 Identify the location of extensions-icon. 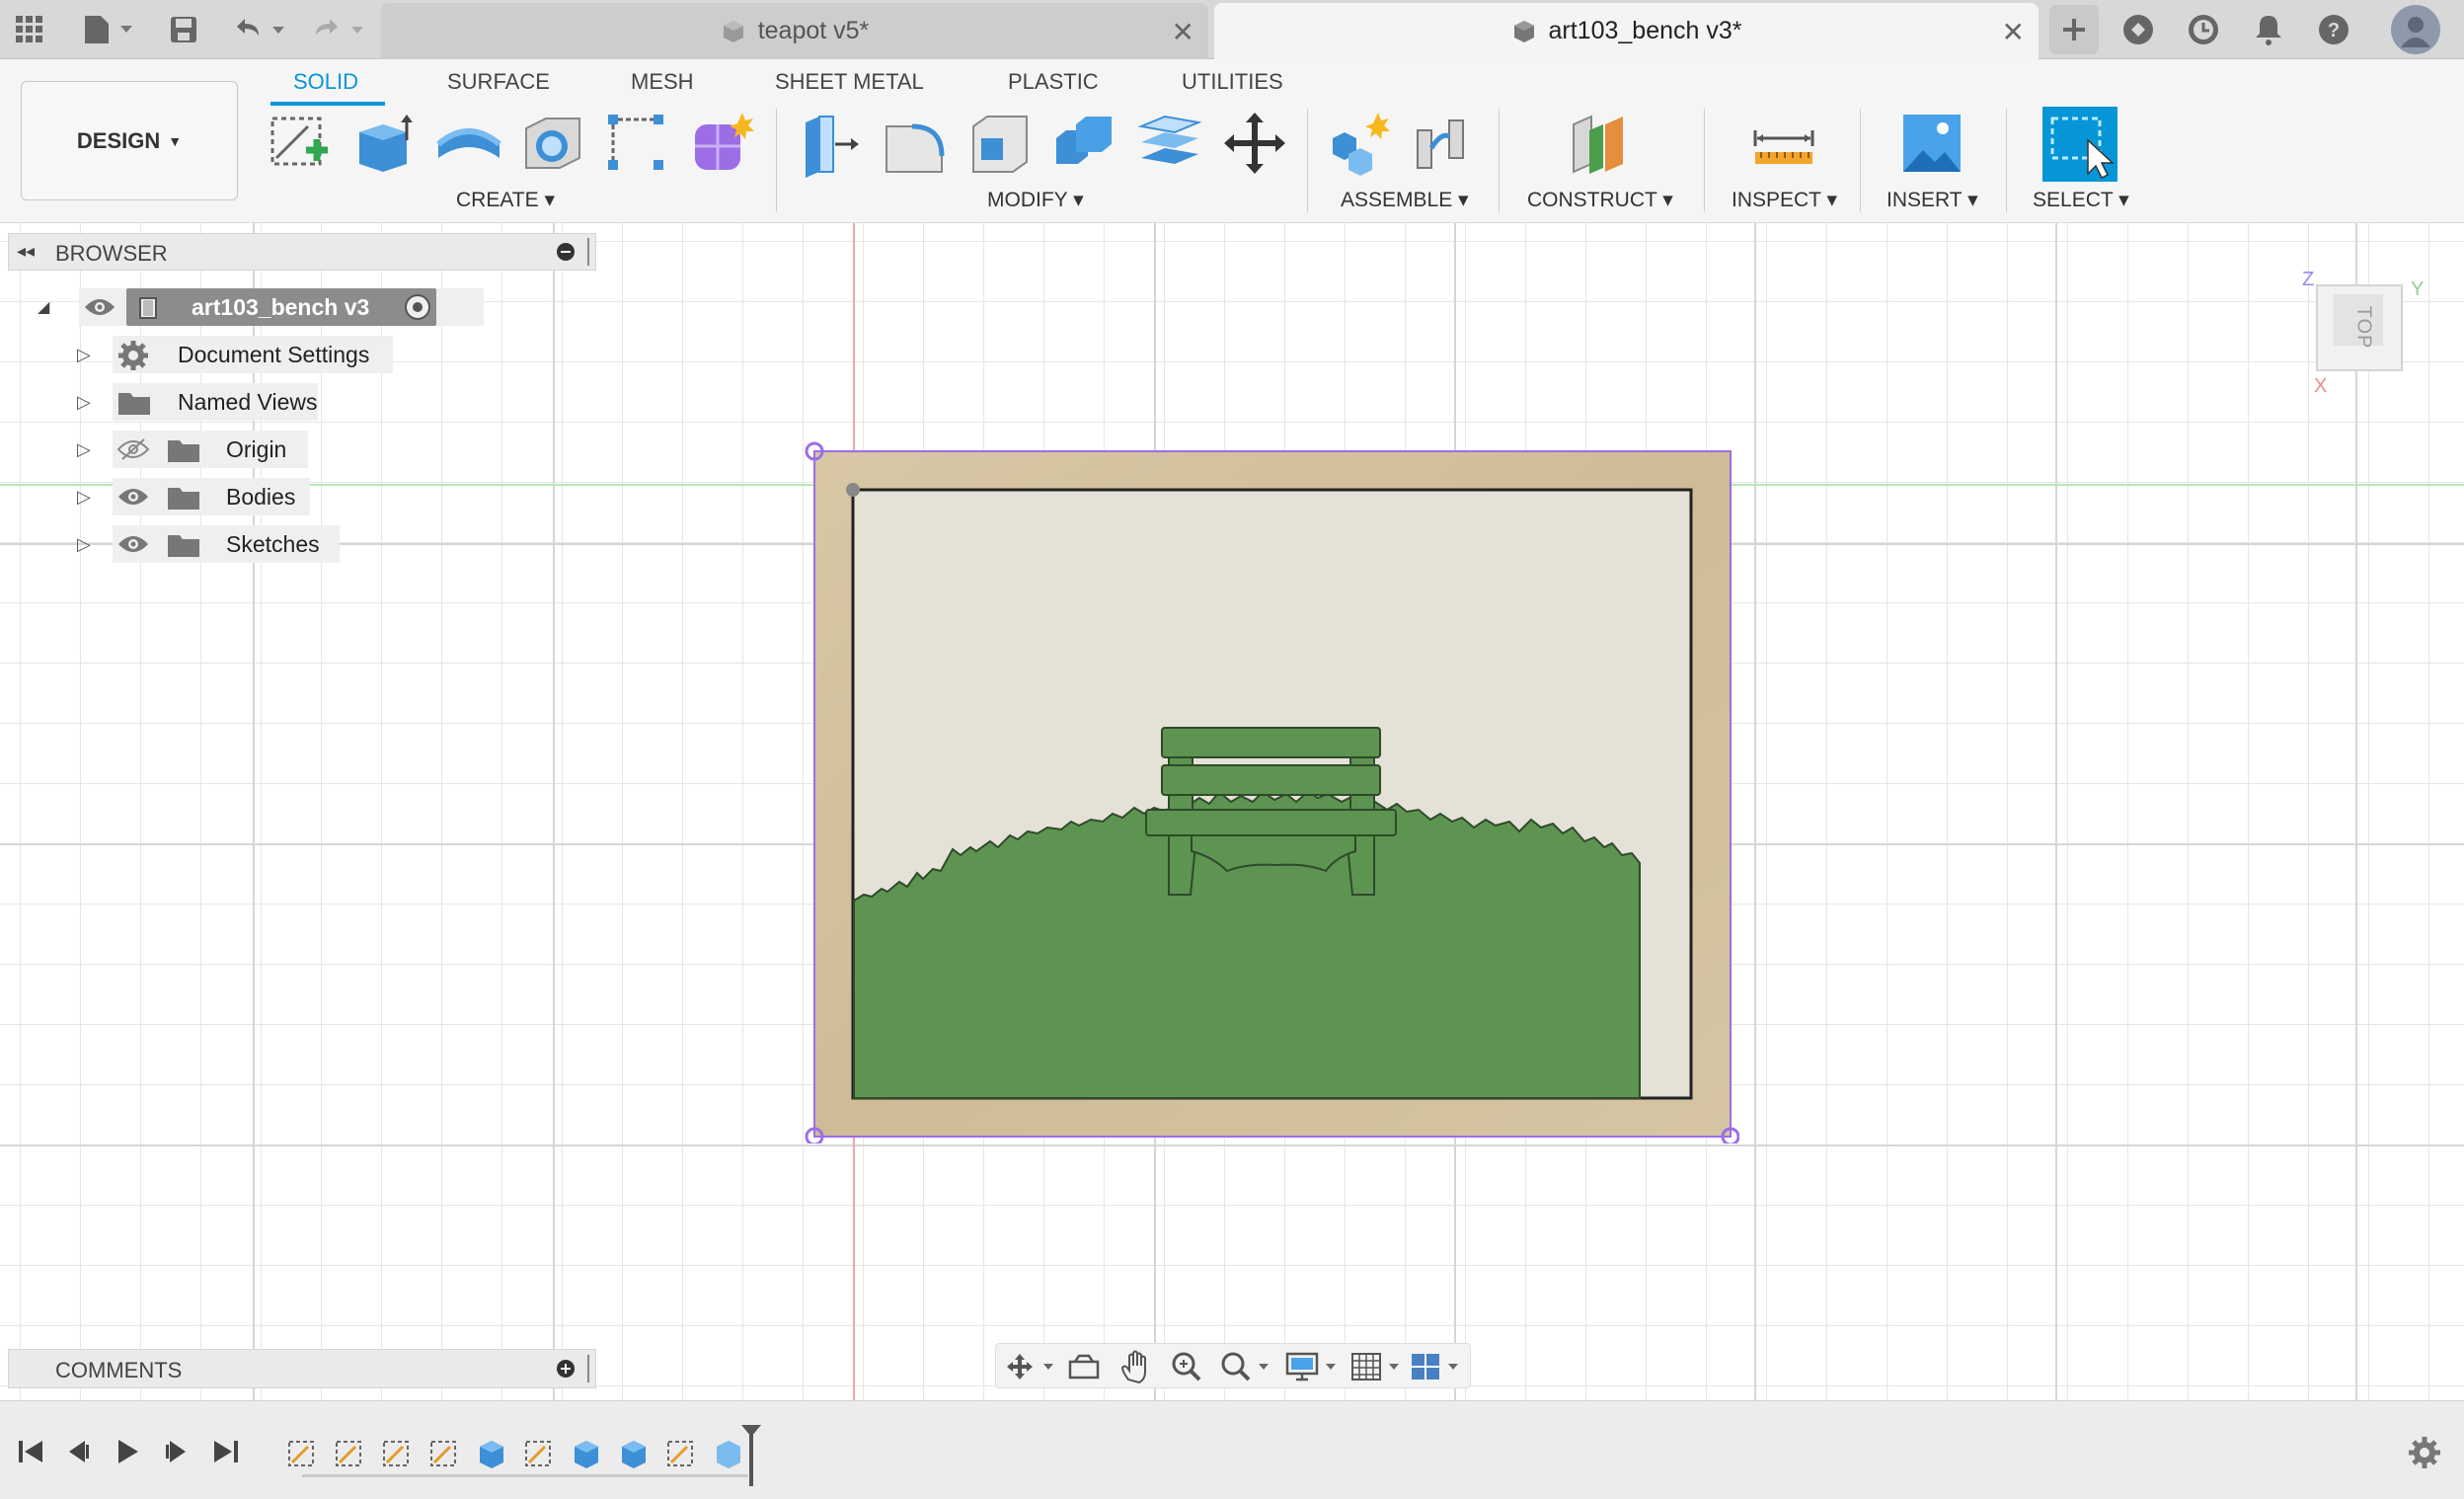
(2138, 29).